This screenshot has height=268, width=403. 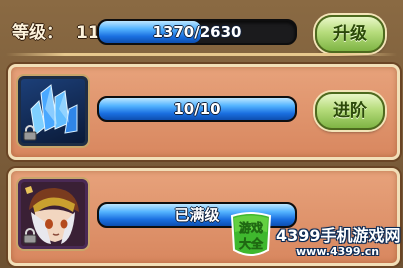 I want to click on crystal-item-slot, so click(x=53, y=111).